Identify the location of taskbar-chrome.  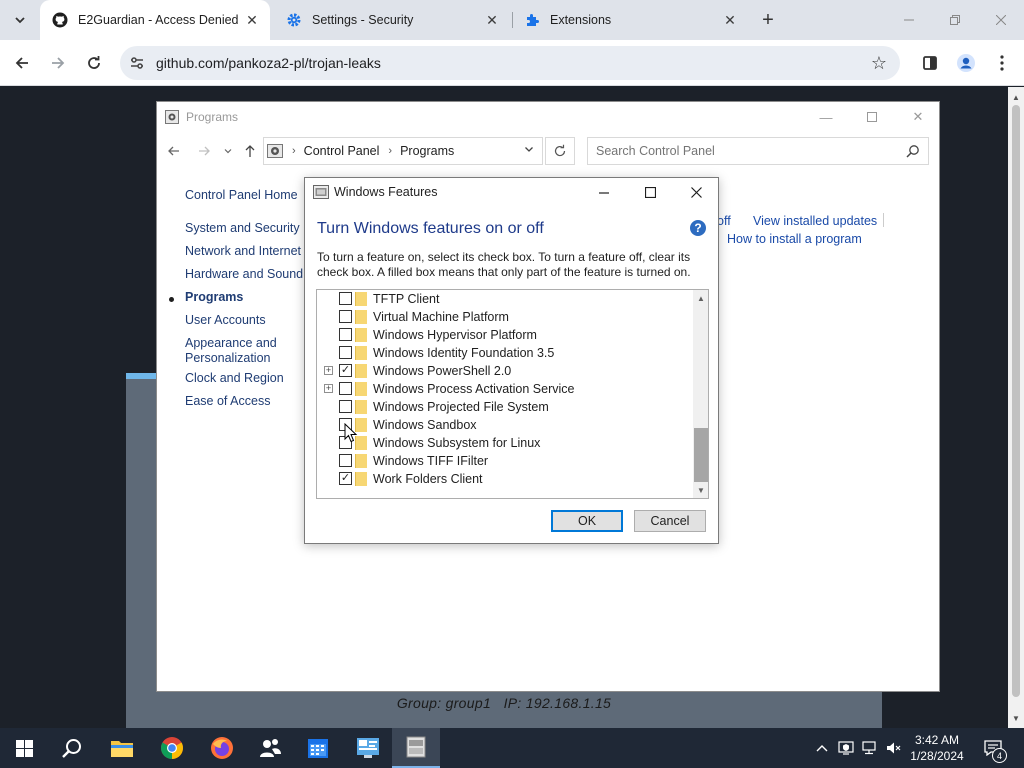
(172, 748).